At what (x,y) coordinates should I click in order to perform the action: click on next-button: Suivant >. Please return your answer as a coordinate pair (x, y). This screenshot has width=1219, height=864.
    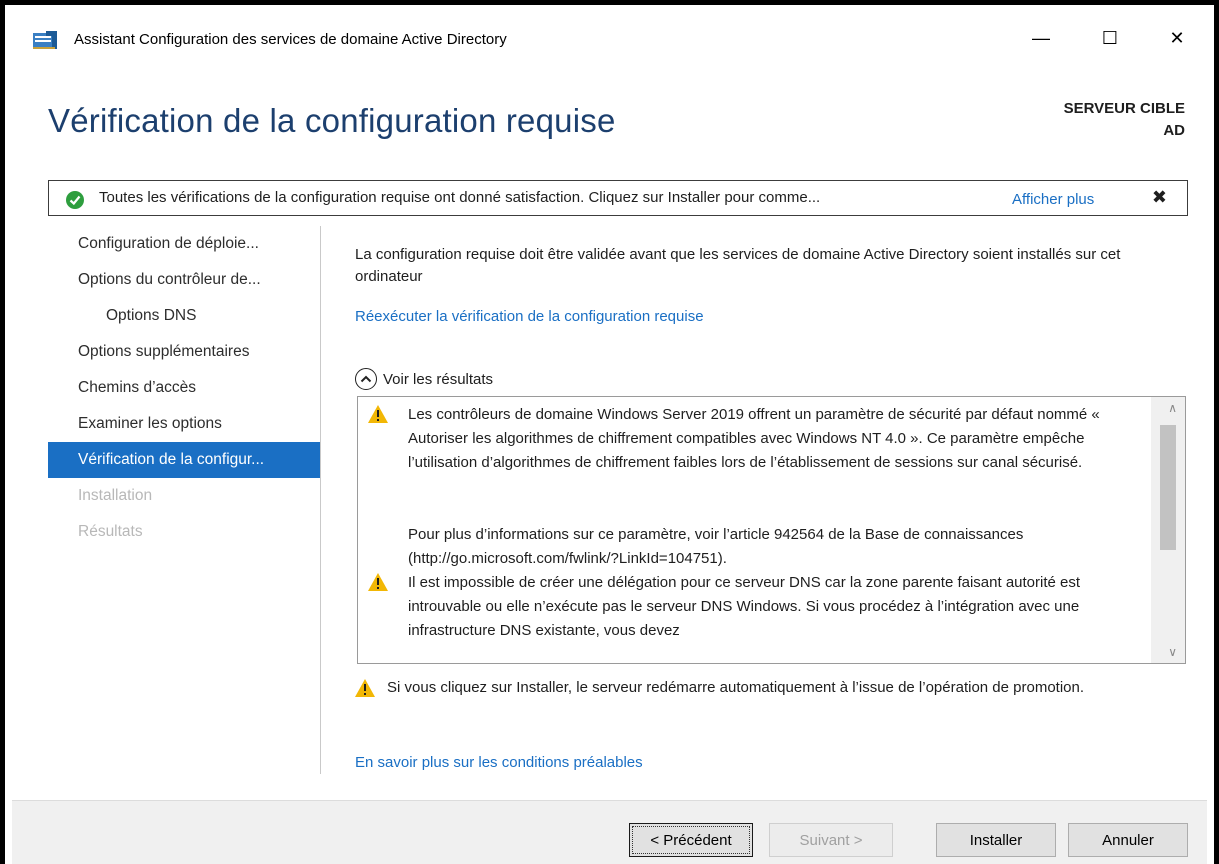
    Looking at the image, I should click on (831, 840).